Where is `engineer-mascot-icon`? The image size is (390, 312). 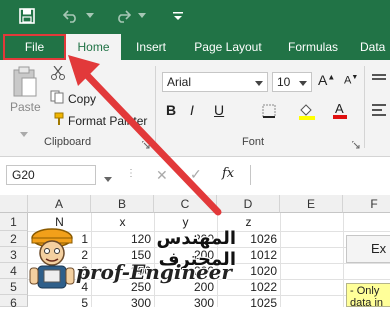
engineer-mascot-icon is located at coordinates (52, 261).